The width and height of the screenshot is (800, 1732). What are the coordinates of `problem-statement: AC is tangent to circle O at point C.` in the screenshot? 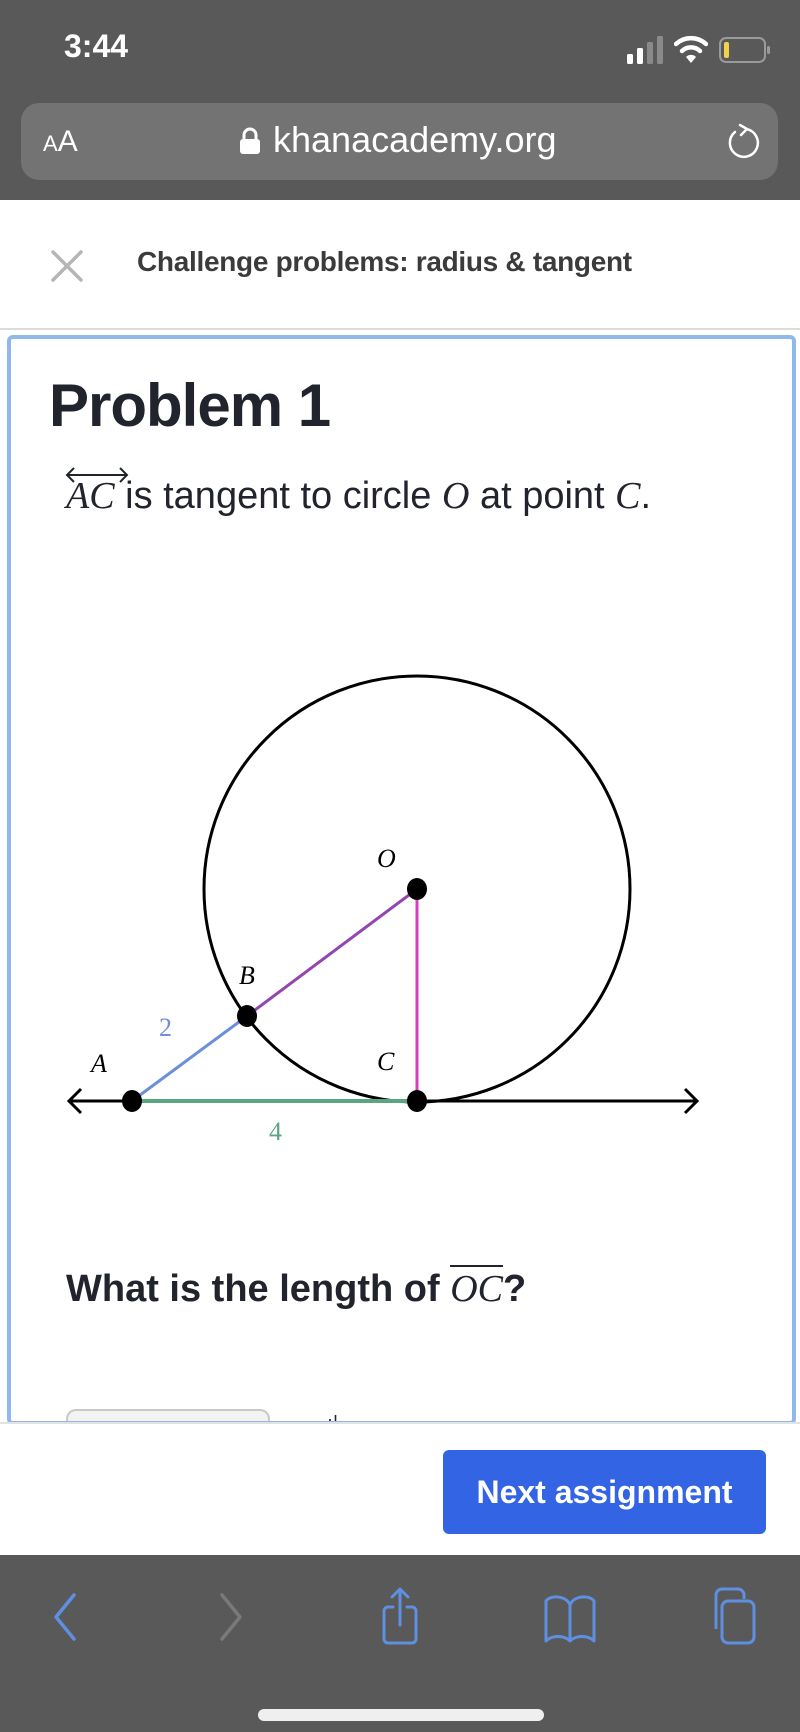 It's located at (358, 492).